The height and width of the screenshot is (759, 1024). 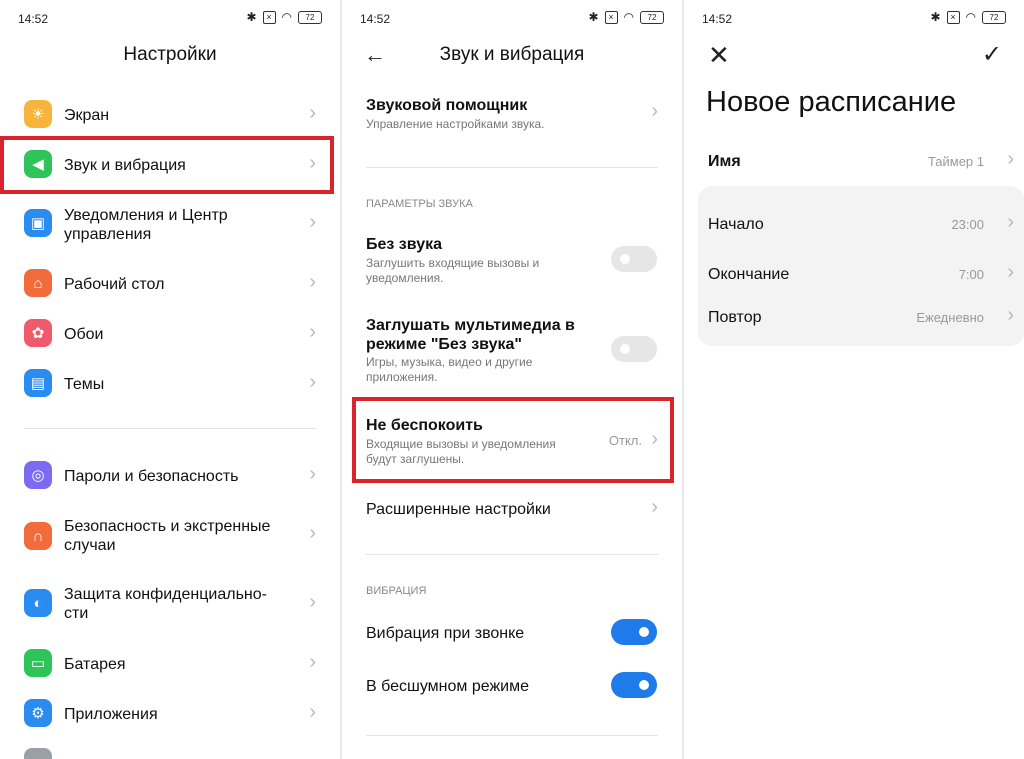 What do you see at coordinates (38, 114) in the screenshot?
I see `sun-icon: ☀` at bounding box center [38, 114].